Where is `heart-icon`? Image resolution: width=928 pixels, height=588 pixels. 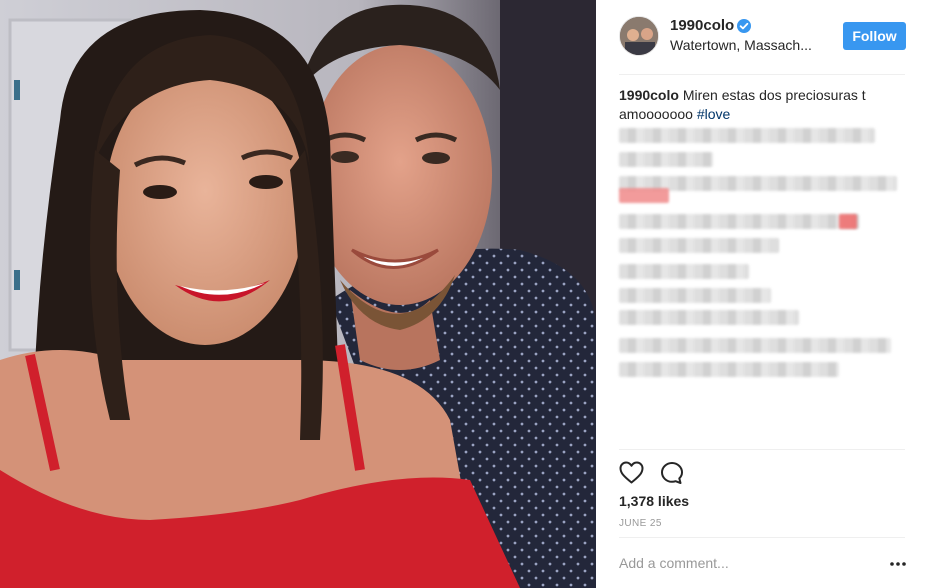
heart-icon is located at coordinates (631, 472).